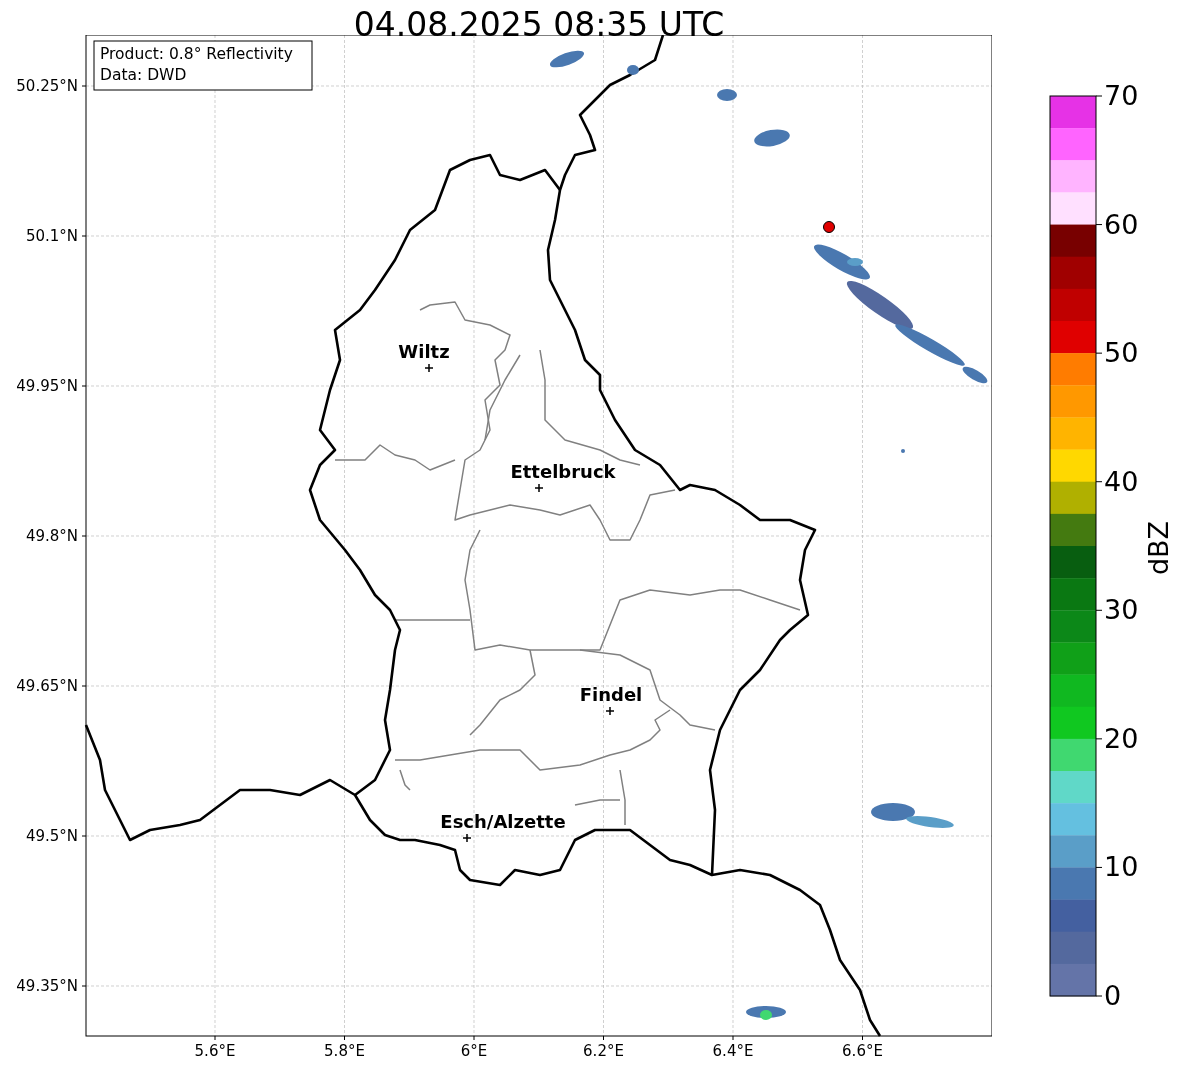 The height and width of the screenshot is (1081, 1184). I want to click on colorbar-tick-label: 60, so click(1121, 224).